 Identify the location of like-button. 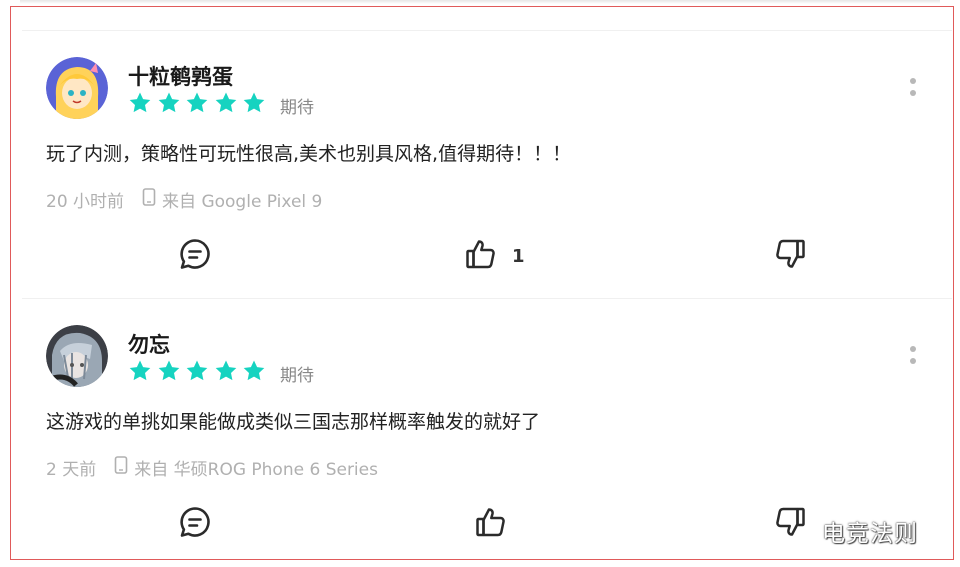
(498, 524).